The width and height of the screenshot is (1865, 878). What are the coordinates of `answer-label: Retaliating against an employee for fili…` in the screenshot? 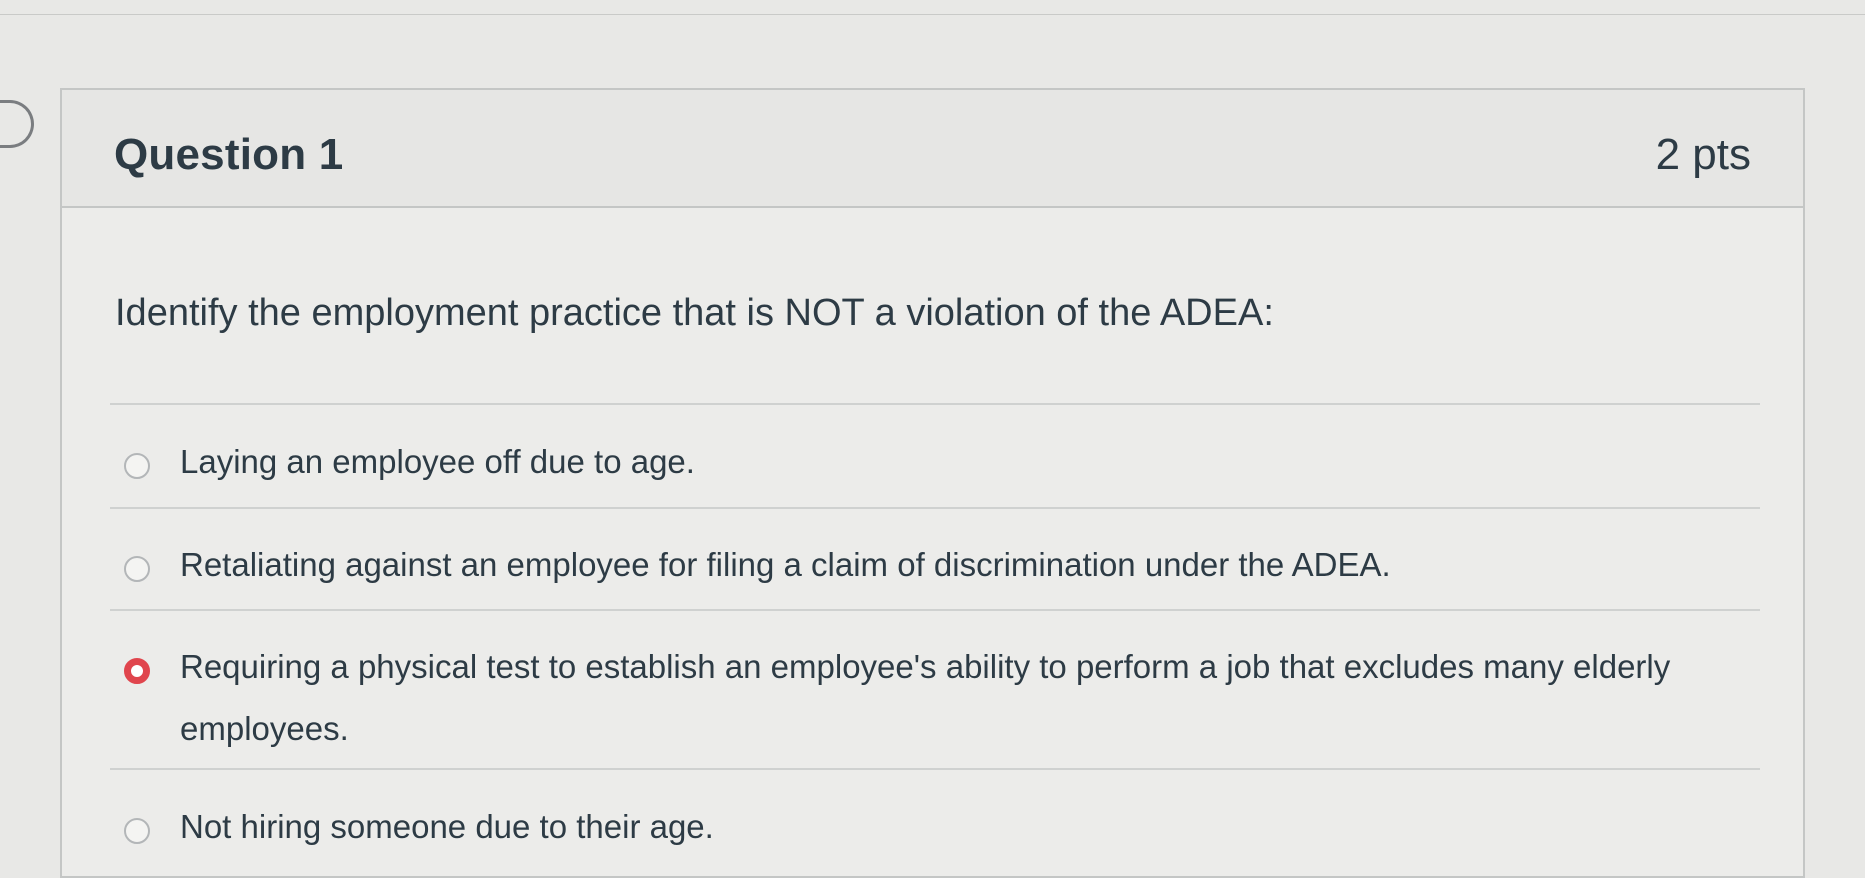 It's located at (785, 564).